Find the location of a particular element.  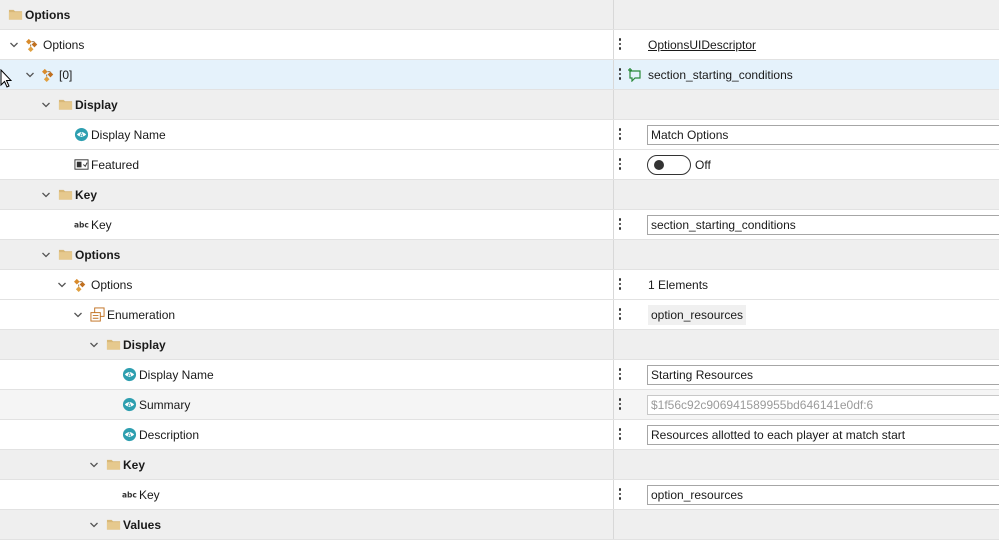

property-label: Display Name is located at coordinates (176, 374).